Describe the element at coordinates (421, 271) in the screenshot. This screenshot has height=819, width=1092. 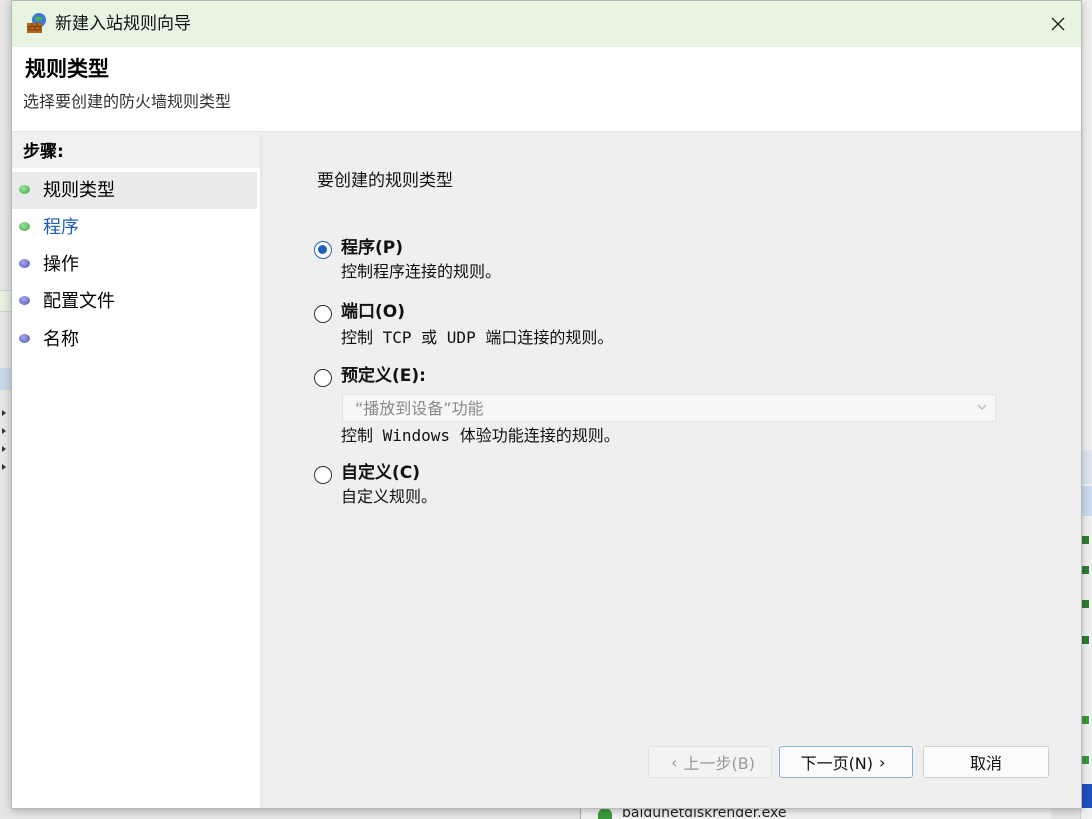
I see `option-program-desc: 控制程序连接的规则。` at that location.